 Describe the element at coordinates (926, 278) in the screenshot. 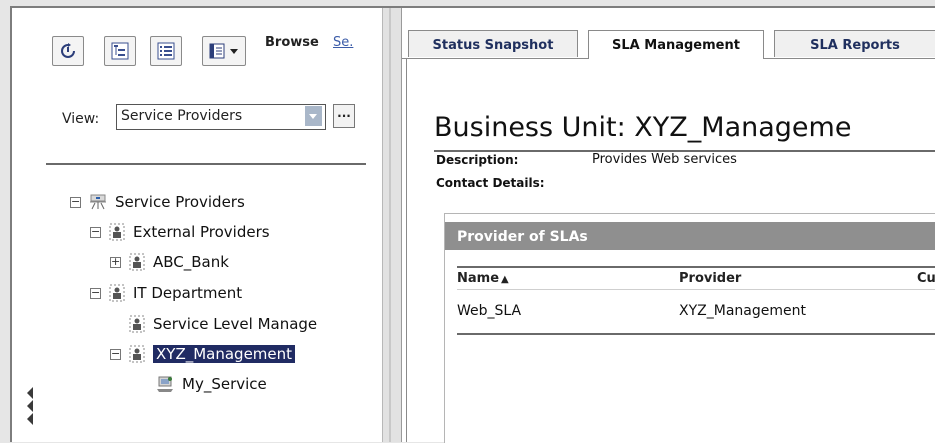

I see `column-header-cu: Cu` at that location.